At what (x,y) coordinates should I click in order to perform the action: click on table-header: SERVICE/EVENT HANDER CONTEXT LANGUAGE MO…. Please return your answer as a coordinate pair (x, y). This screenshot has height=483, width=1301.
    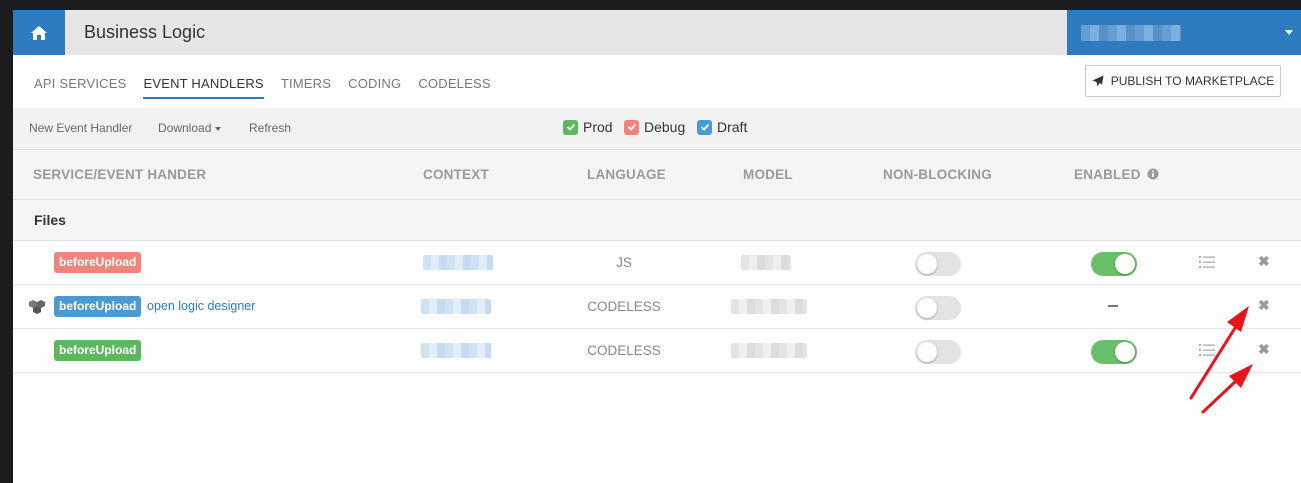
    Looking at the image, I should click on (657, 175).